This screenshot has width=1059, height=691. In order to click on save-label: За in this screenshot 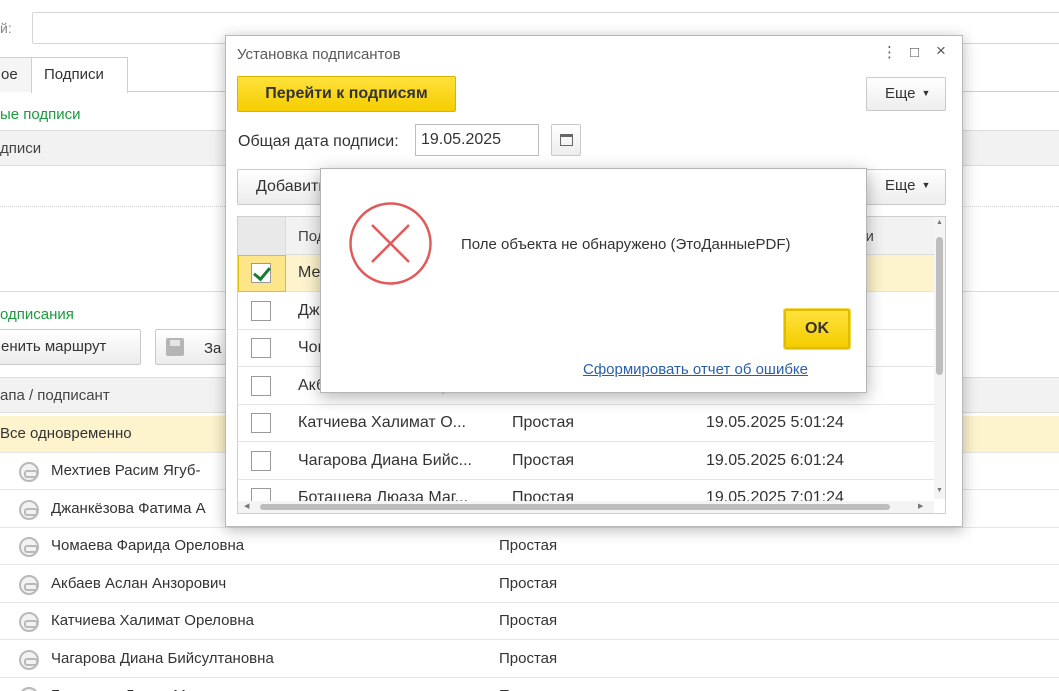, I will do `click(213, 348)`.